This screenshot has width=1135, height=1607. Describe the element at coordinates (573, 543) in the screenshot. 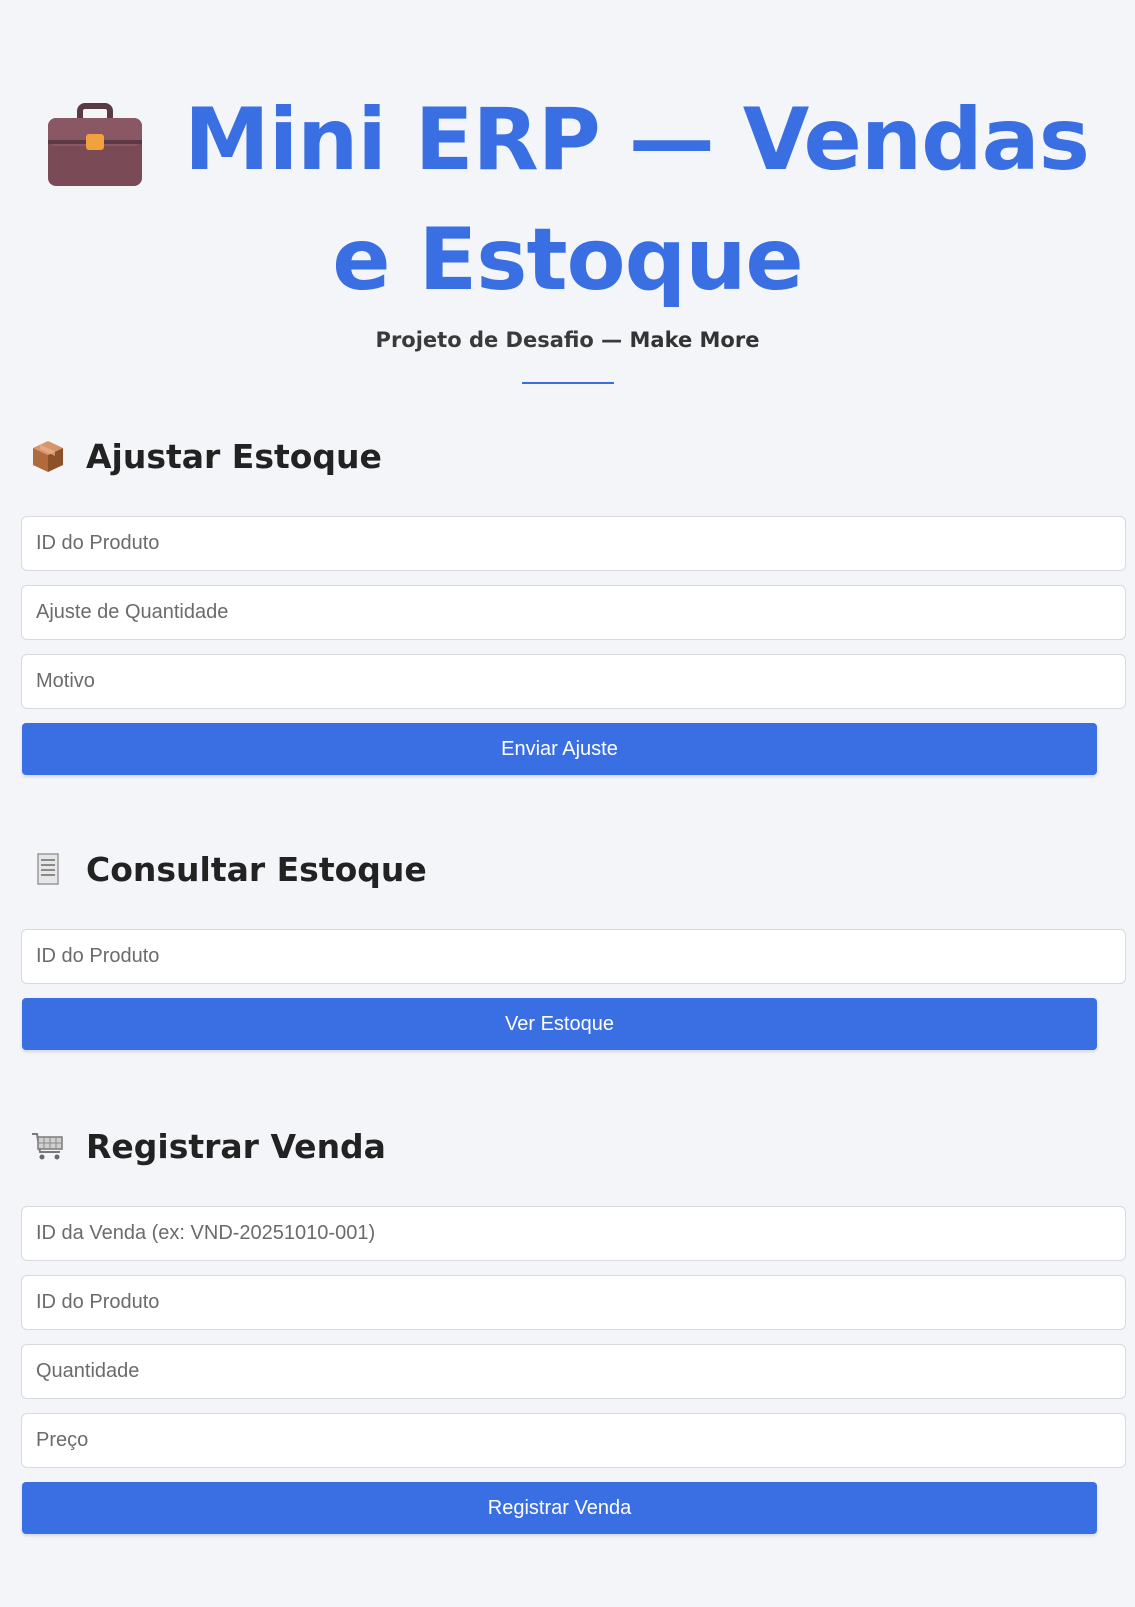

I see `adjust-product-id-input` at that location.